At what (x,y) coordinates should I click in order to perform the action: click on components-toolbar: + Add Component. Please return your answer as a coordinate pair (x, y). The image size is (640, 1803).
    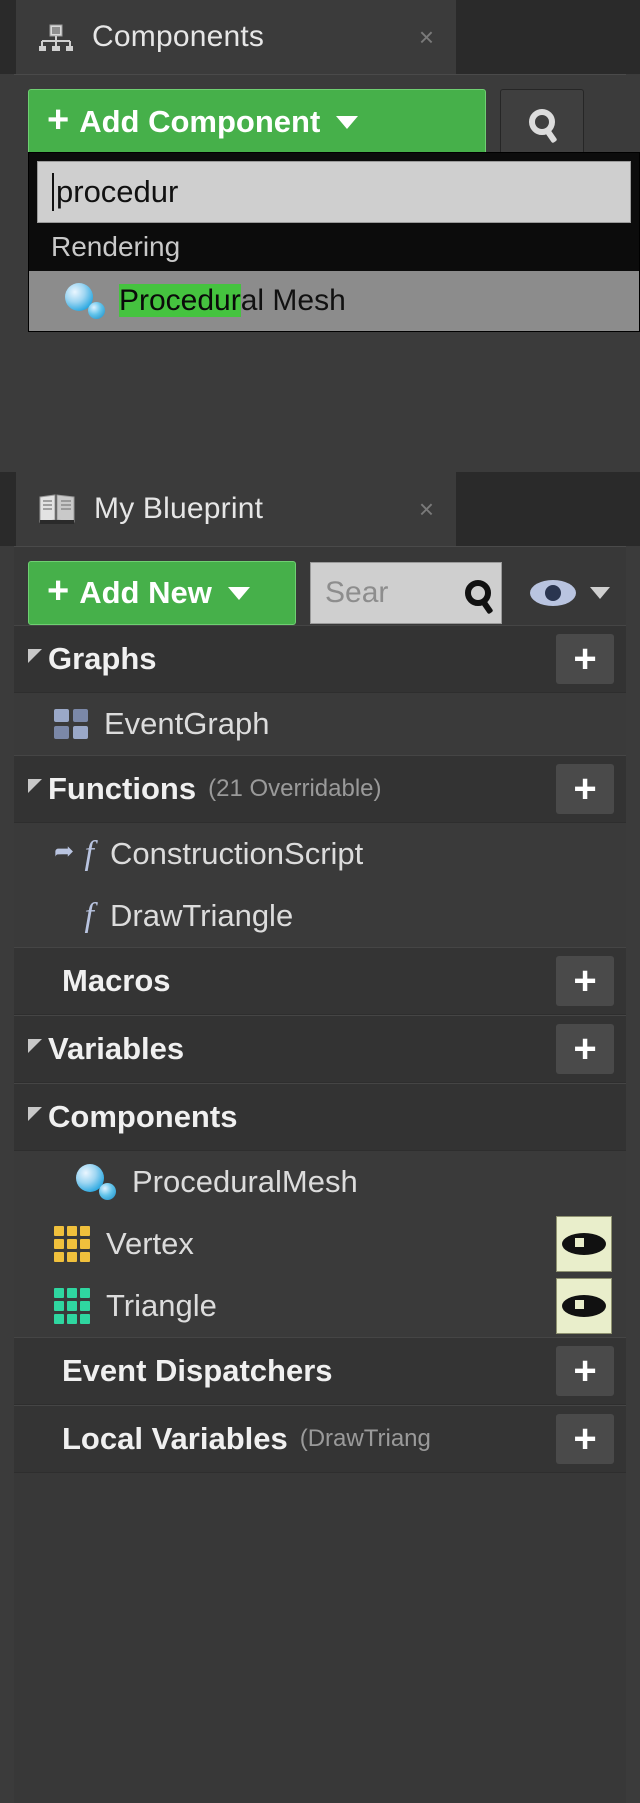
    Looking at the image, I should click on (320, 115).